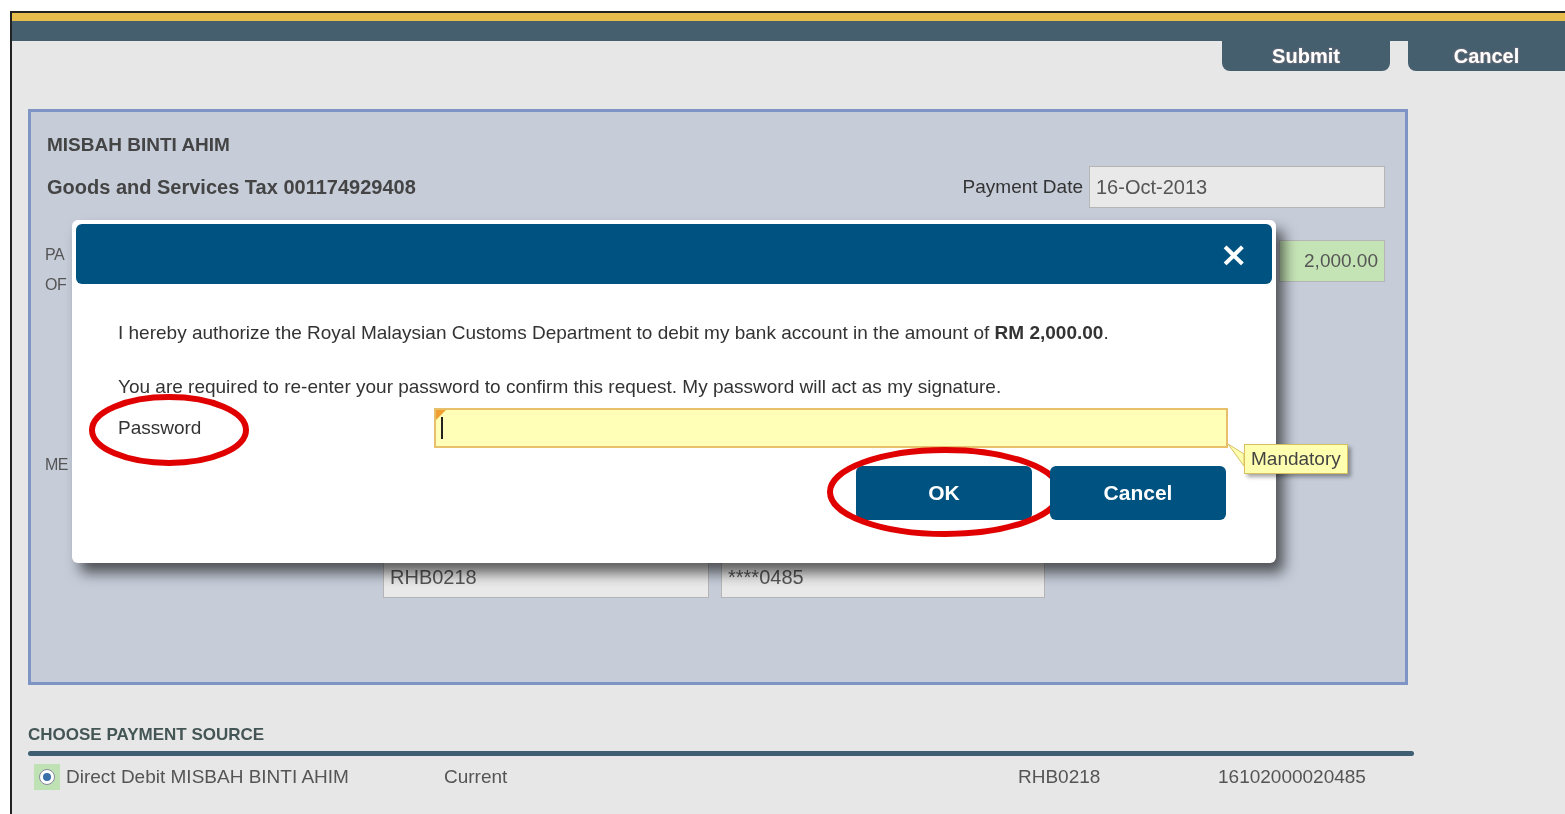 This screenshot has height=814, width=1565. I want to click on account-number: 16102000020485, so click(1292, 777).